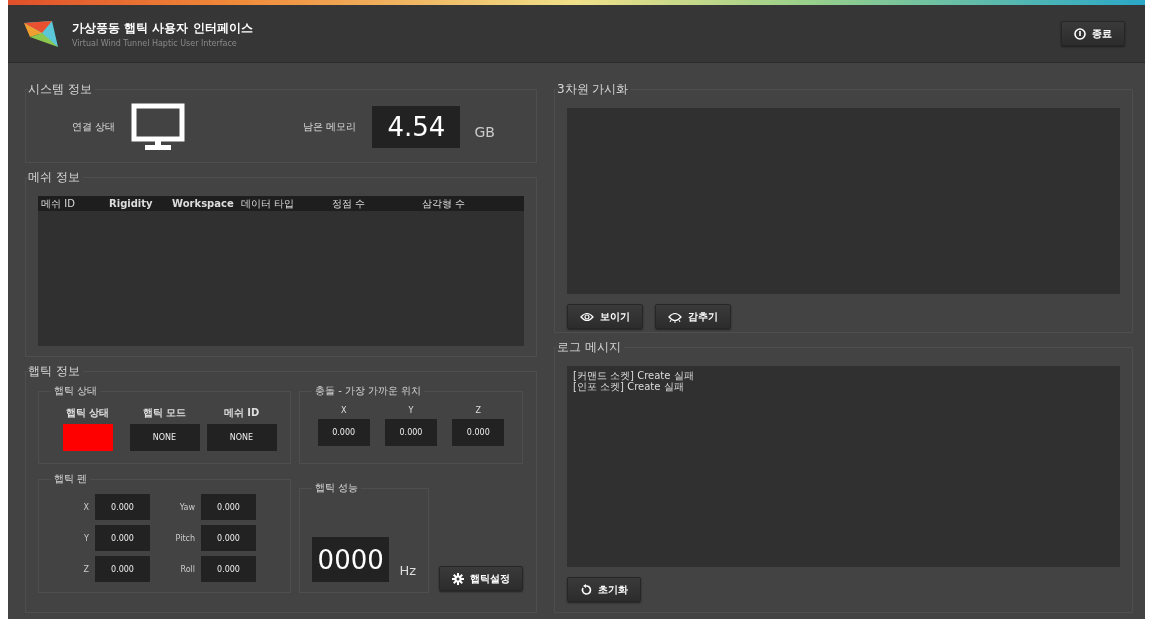 This screenshot has width=1153, height=625. Describe the element at coordinates (87, 413) in the screenshot. I see `field-label: 햅틱 상태` at that location.